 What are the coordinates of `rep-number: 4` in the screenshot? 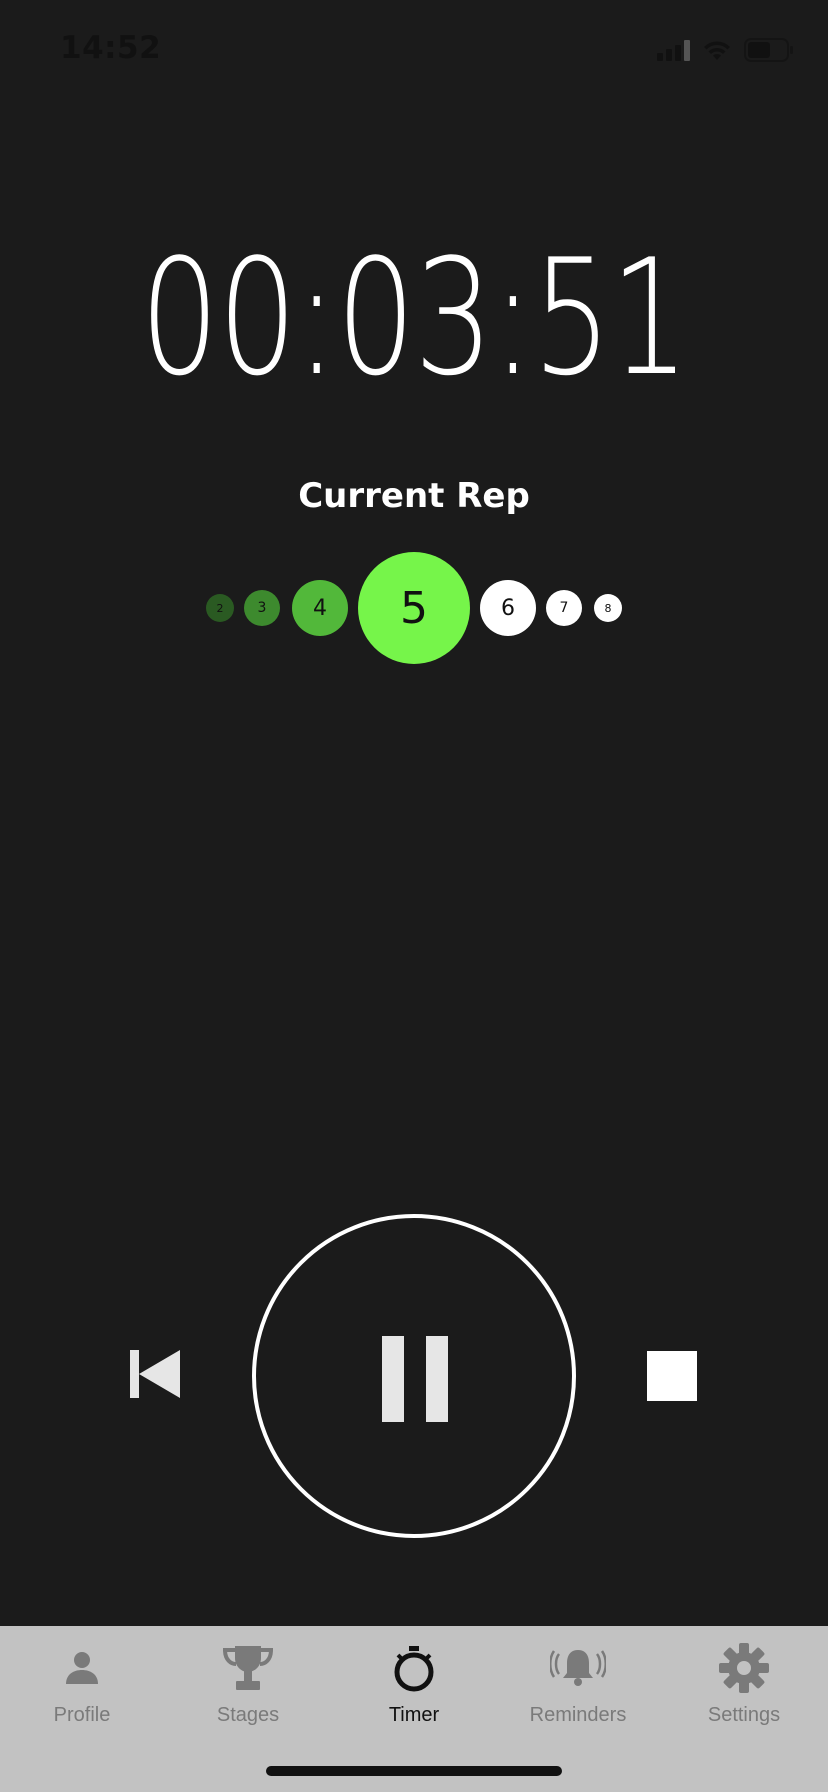 It's located at (320, 608).